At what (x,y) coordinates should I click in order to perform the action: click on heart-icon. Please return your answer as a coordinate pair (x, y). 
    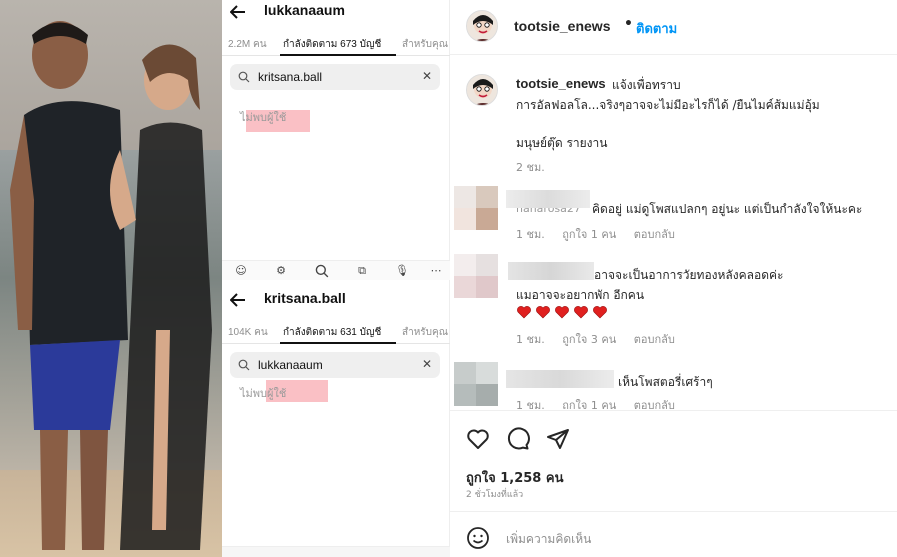
    Looking at the image, I should click on (478, 439).